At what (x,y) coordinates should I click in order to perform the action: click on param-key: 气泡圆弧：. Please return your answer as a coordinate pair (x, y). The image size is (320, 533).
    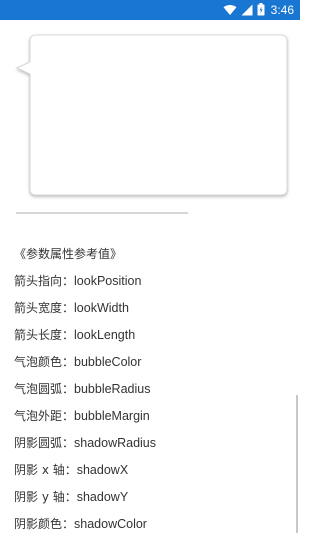
    Looking at the image, I should click on (44, 389).